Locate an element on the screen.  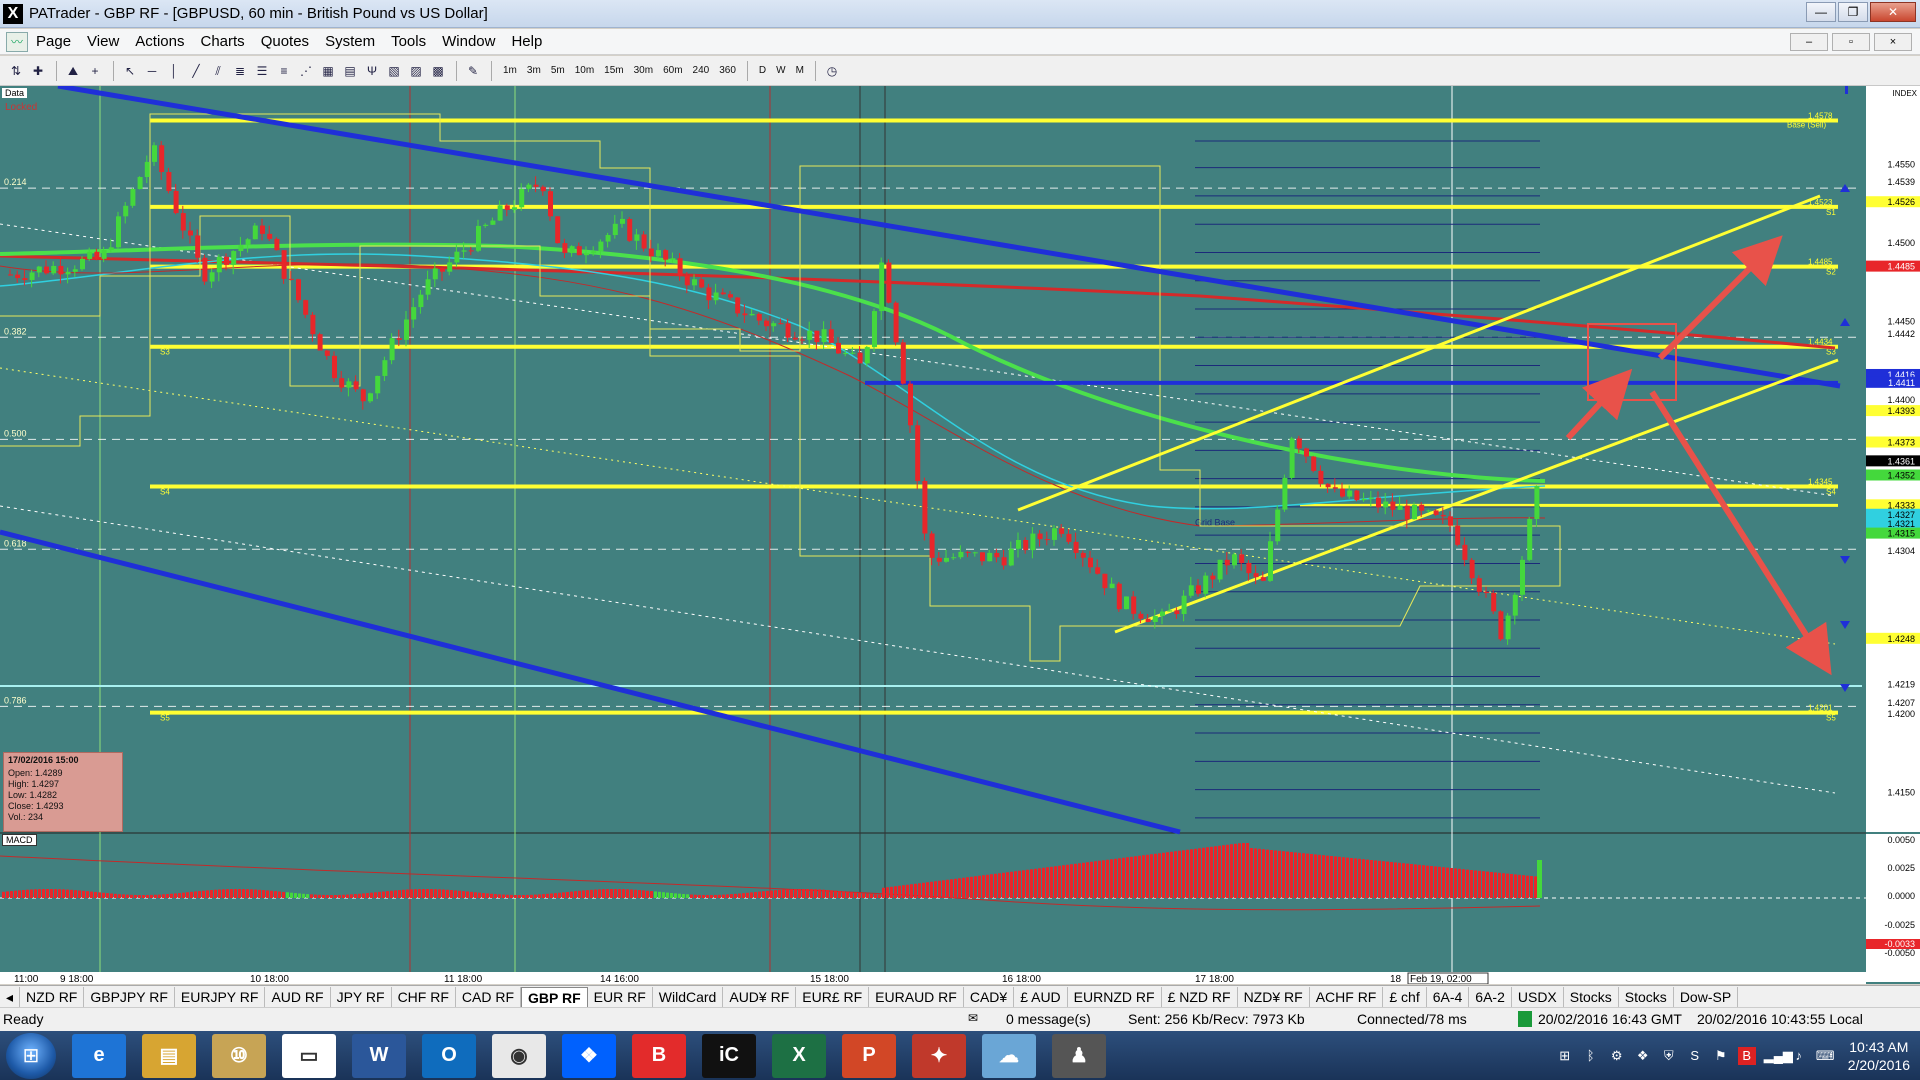
app-eagle-icon: ✦ is located at coordinates (939, 1055).